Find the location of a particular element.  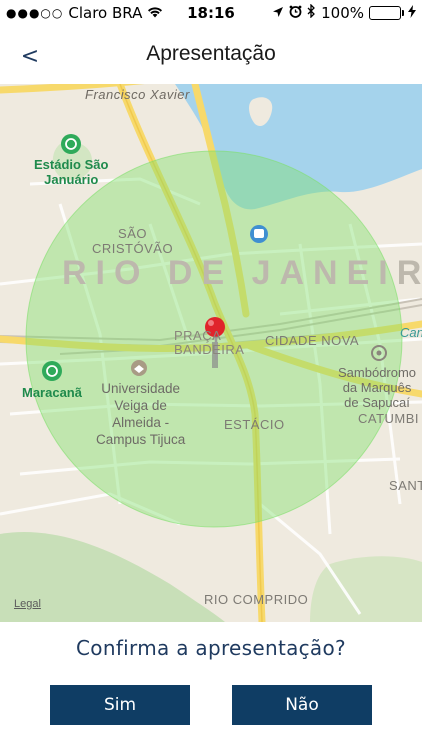

map-label-sambodromo-3: de Sapucaí is located at coordinates (377, 402).